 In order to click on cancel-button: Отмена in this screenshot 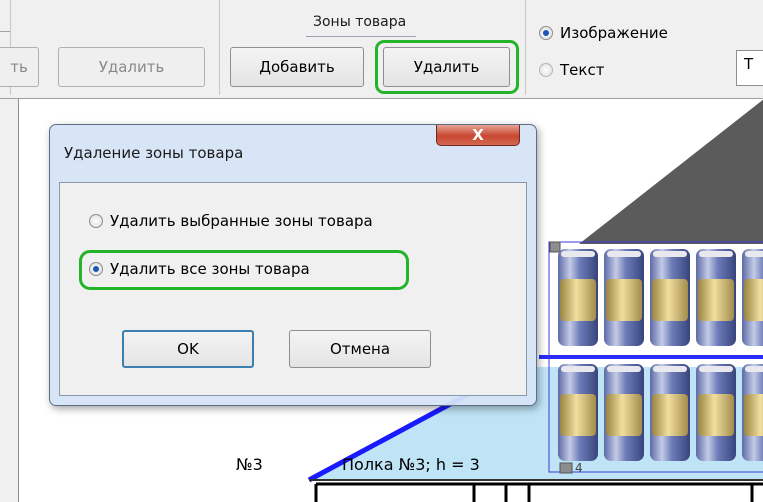, I will do `click(360, 349)`.